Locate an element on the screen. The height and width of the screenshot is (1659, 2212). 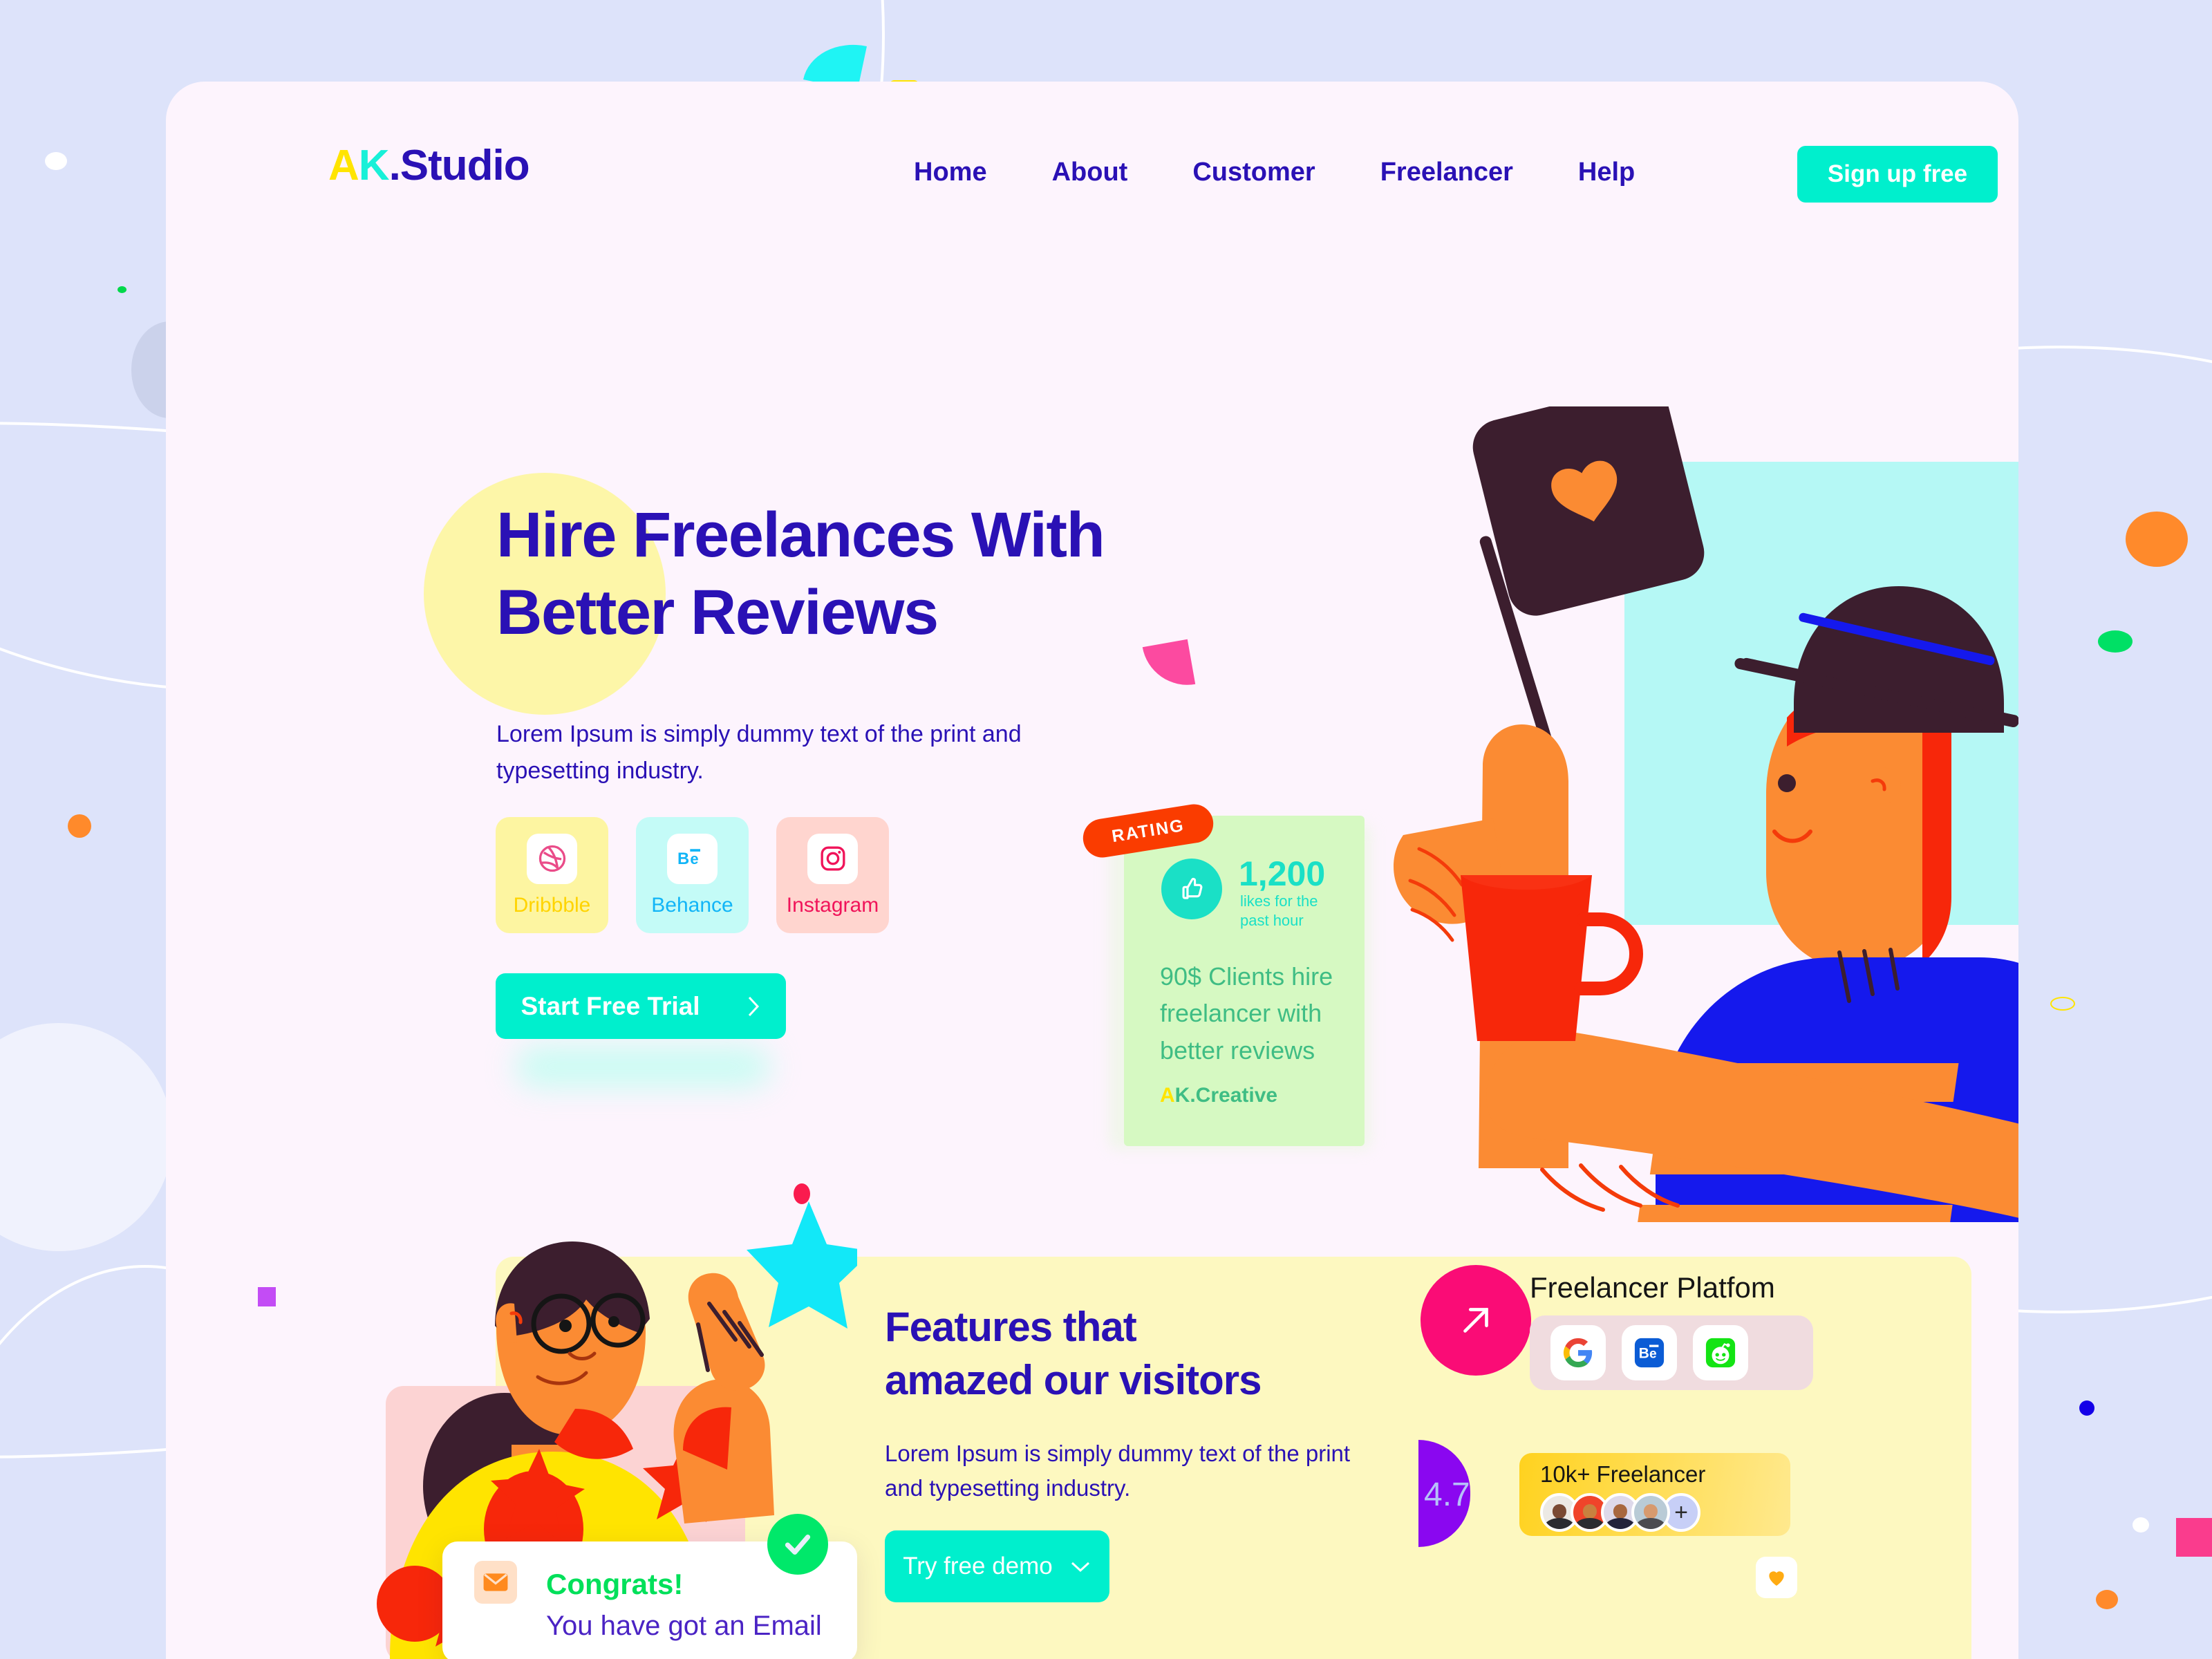
decor-dot-blue is located at coordinates (2086, 1408).